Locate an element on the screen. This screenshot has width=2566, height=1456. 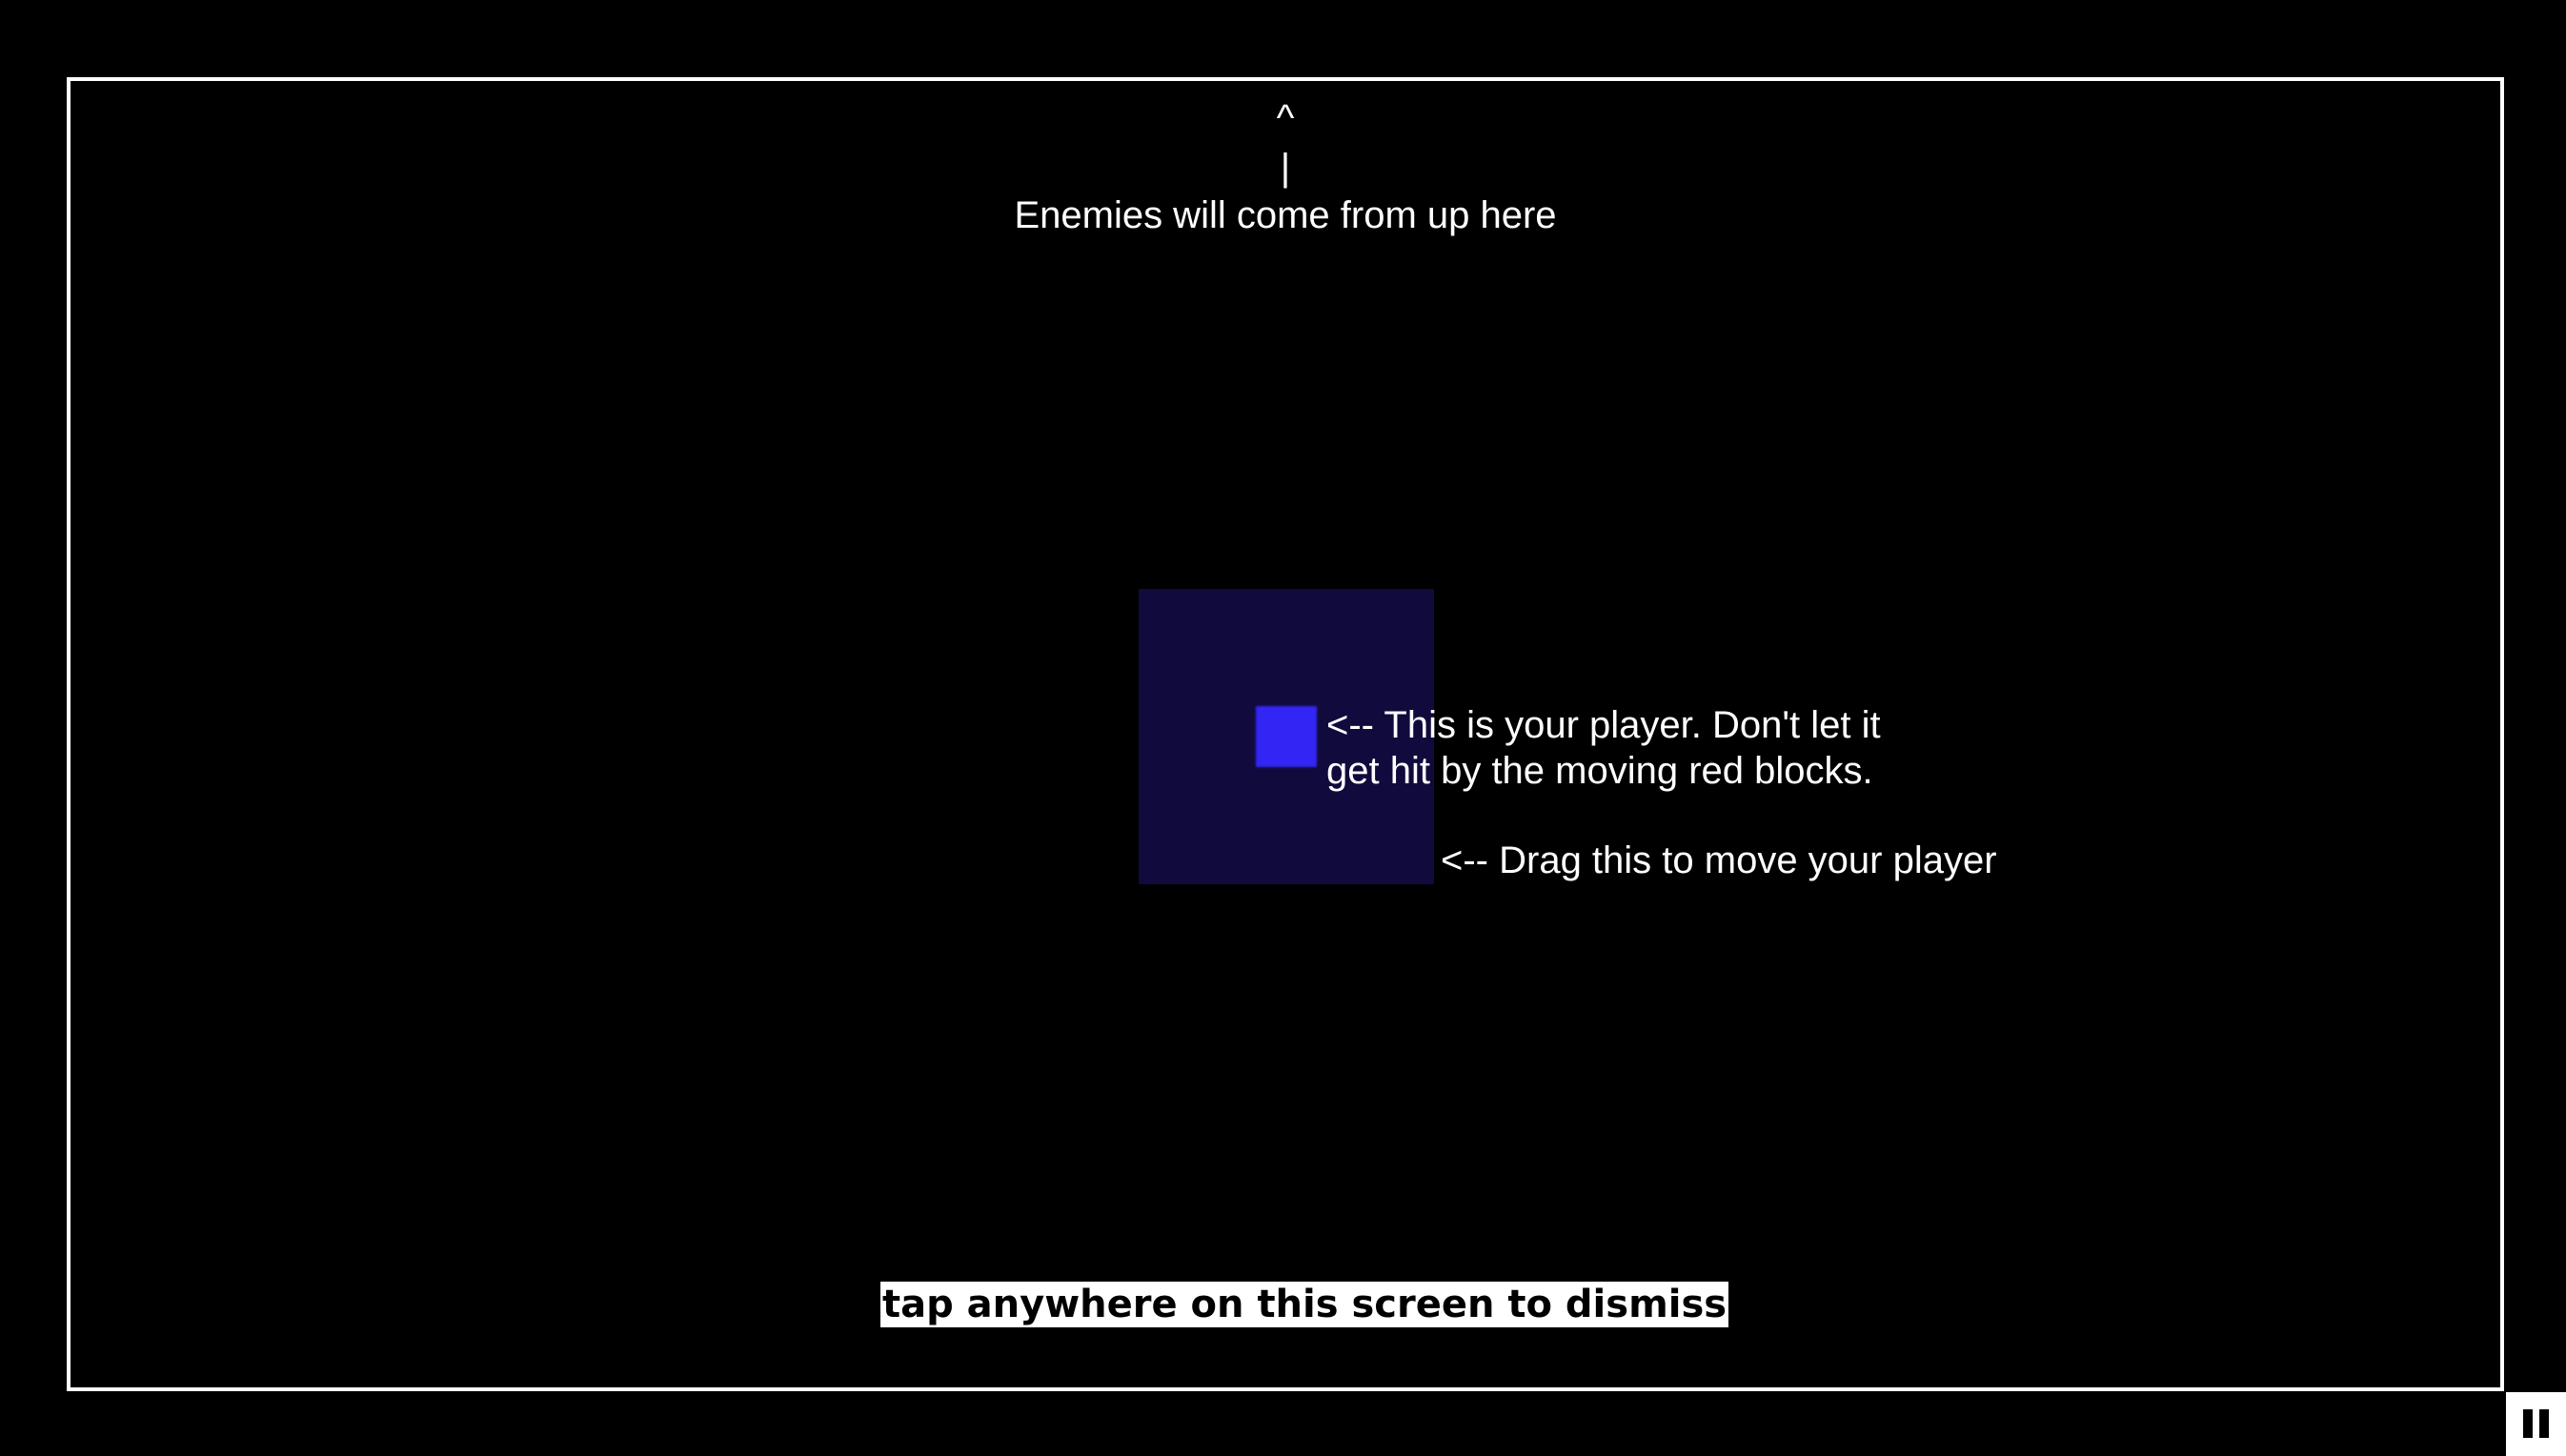
dismiss-tutorial-prompt: tap anywhere on this screen to dismiss is located at coordinates (1304, 1304).